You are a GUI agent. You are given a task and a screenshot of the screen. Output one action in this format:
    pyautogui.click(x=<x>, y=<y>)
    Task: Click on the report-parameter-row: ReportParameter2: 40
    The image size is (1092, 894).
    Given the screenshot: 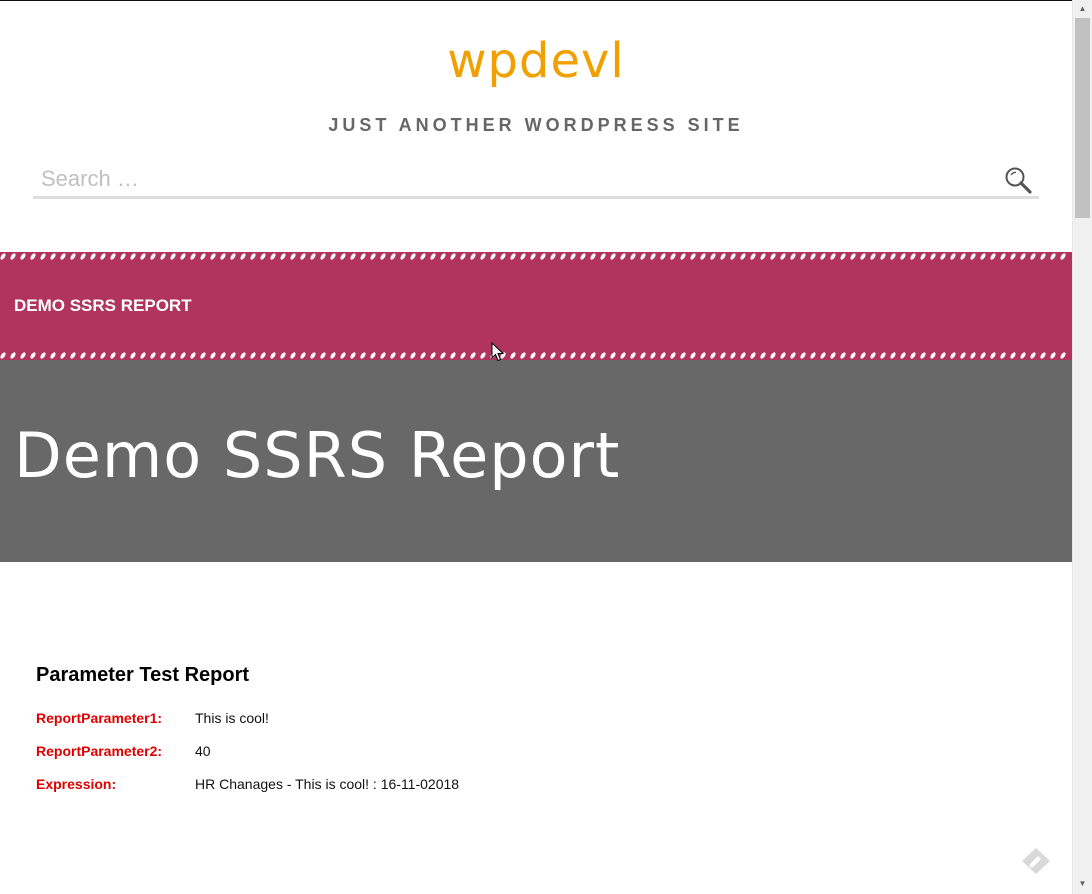 What is the action you would take?
    pyautogui.click(x=486, y=750)
    